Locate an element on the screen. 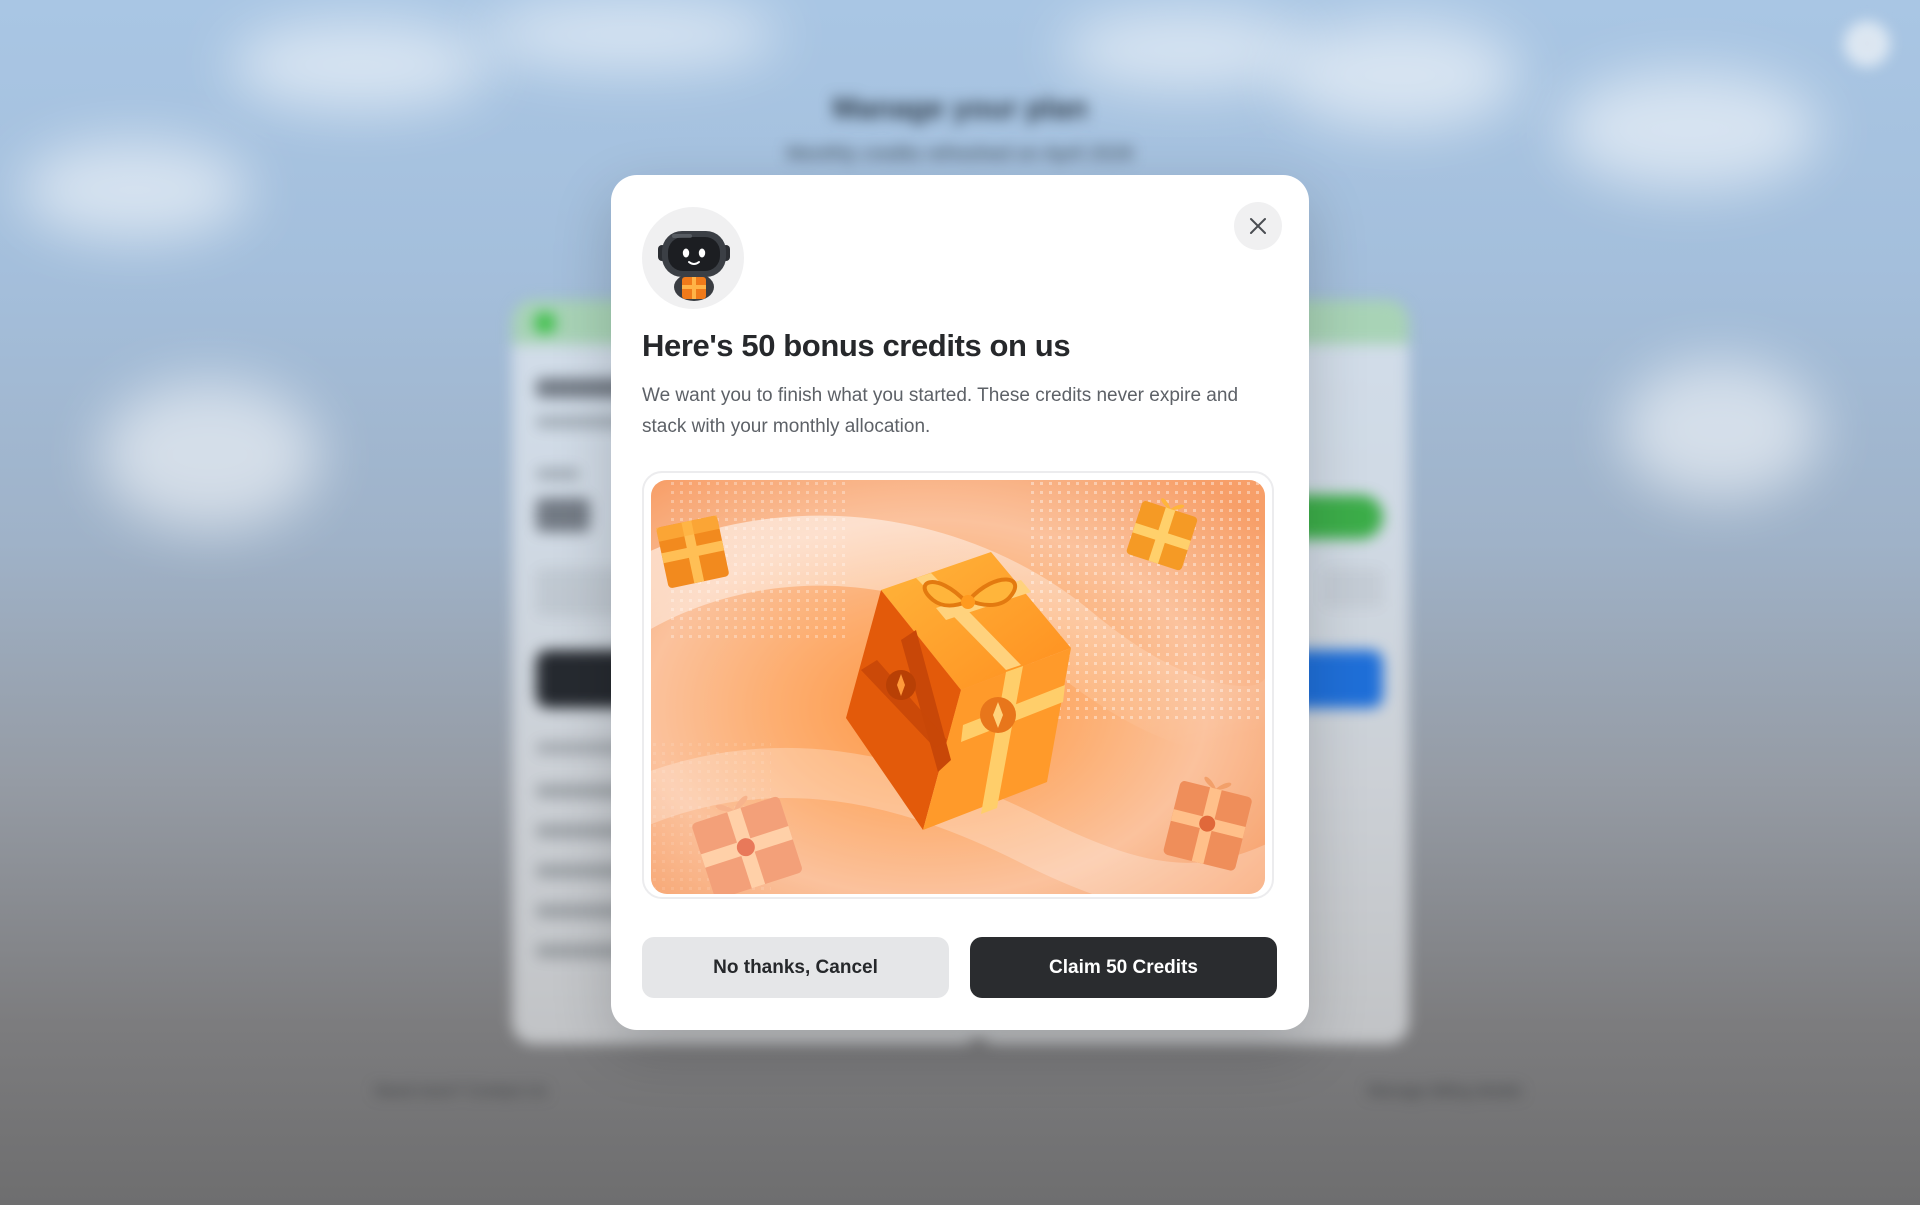 The height and width of the screenshot is (1205, 1920). page-close-button: ✕ is located at coordinates (1867, 44).